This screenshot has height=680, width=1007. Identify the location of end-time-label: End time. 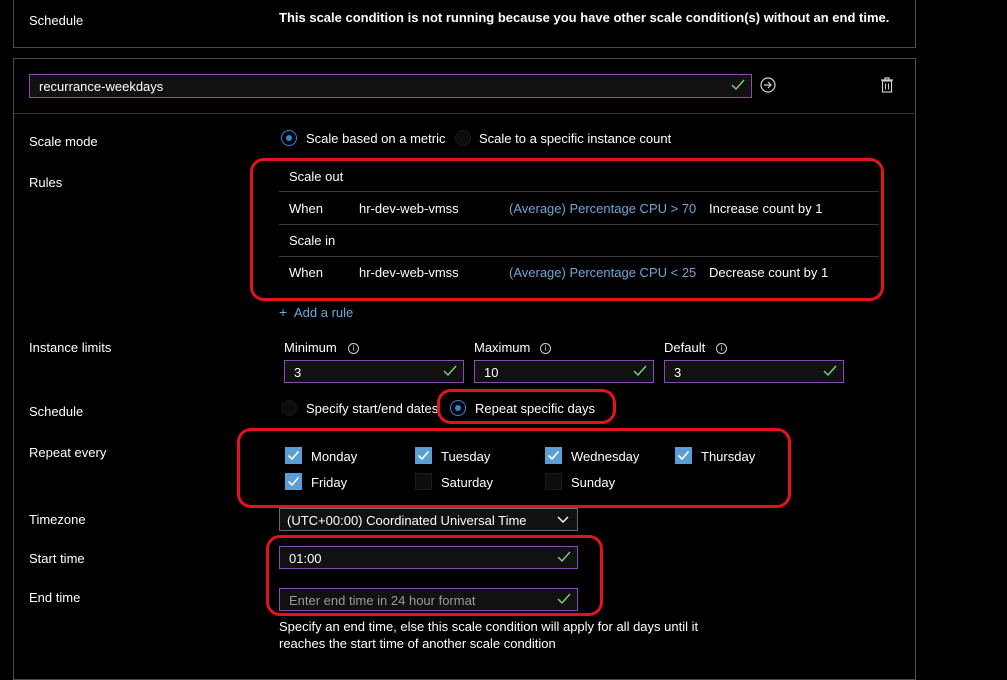
(55, 597).